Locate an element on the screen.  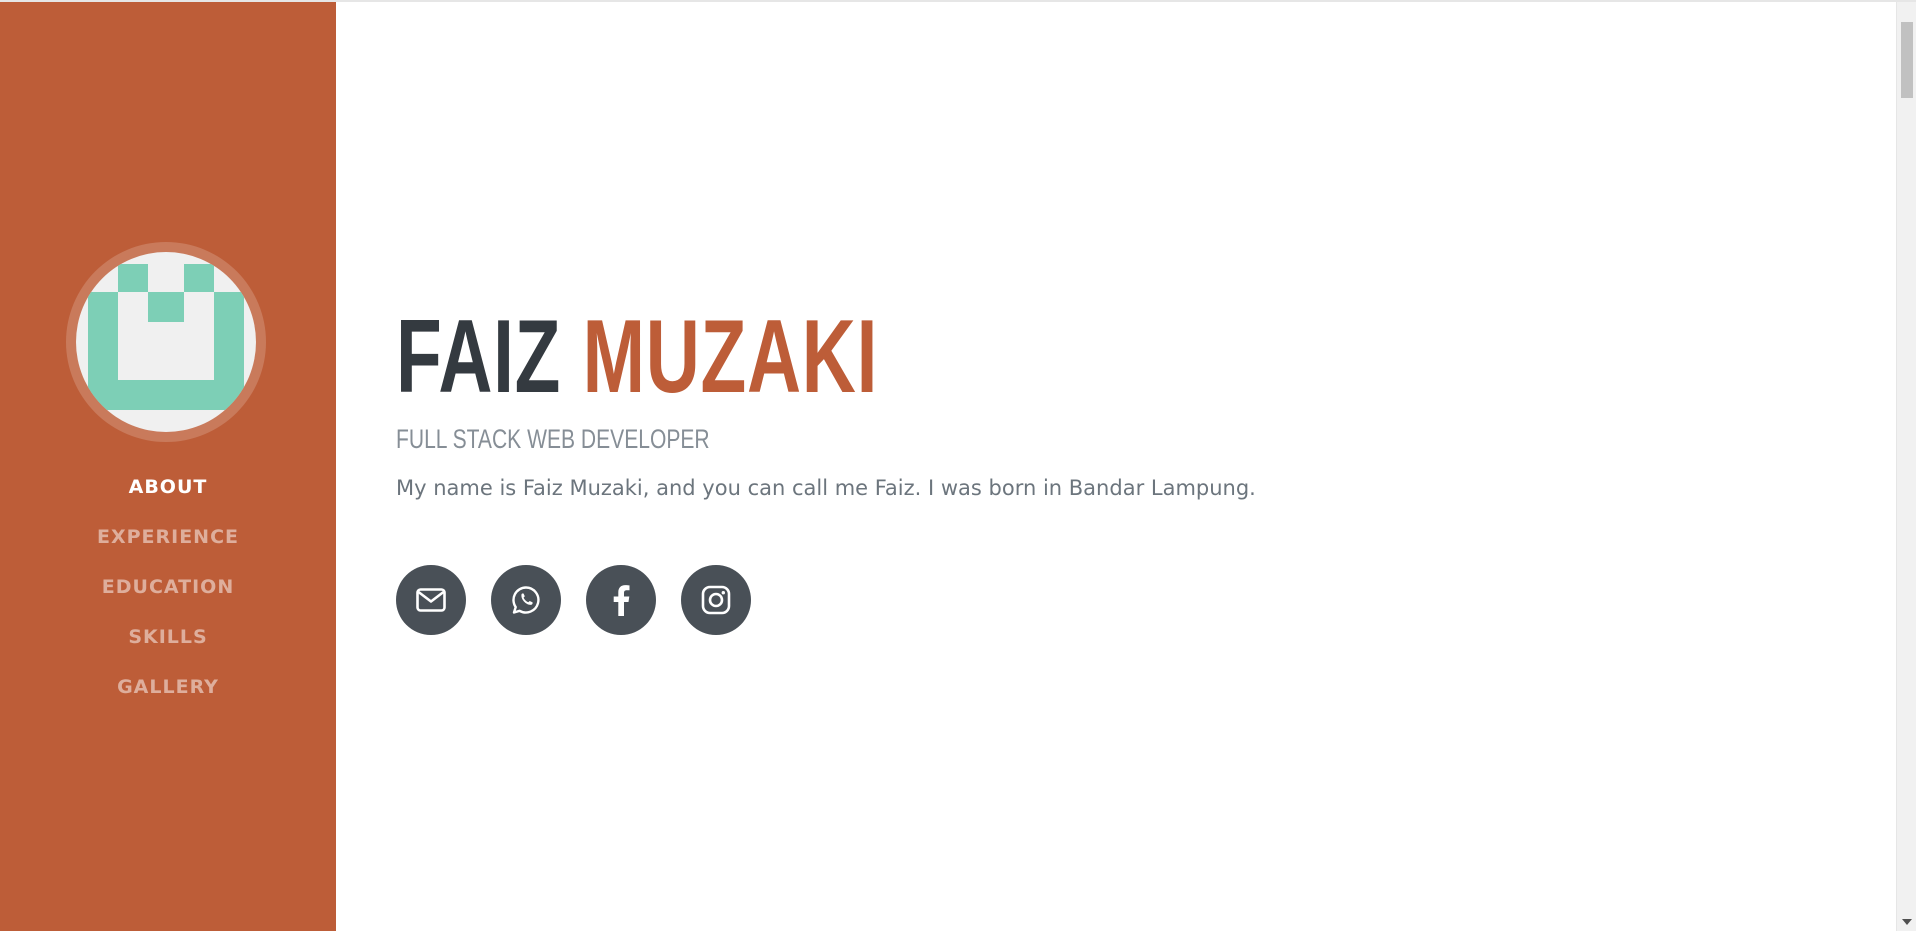
scrollbar-thumb is located at coordinates (1907, 60).